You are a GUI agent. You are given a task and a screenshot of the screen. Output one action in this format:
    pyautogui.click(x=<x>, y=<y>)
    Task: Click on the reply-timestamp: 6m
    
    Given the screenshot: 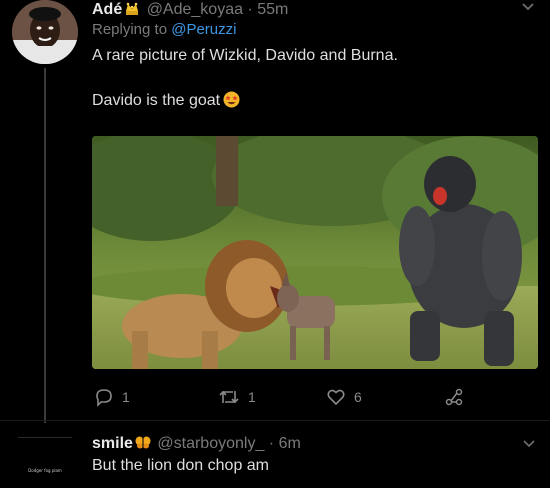 What is the action you would take?
    pyautogui.click(x=290, y=443)
    